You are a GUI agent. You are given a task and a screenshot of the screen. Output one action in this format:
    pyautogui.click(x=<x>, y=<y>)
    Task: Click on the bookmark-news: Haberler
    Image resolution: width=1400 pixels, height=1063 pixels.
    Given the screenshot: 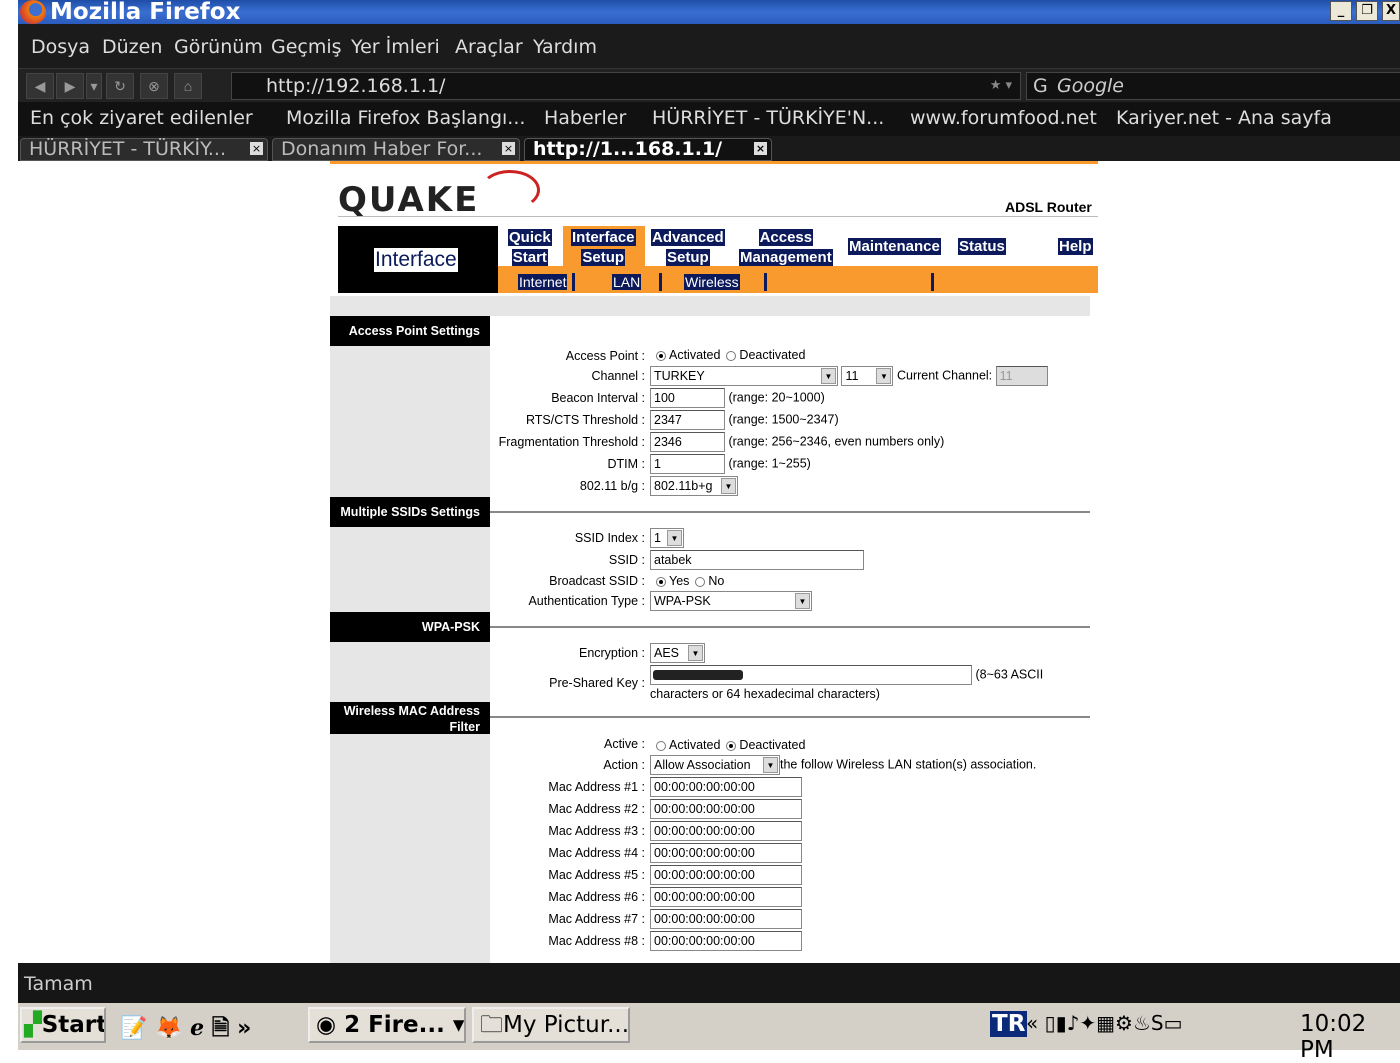 What is the action you would take?
    pyautogui.click(x=585, y=118)
    